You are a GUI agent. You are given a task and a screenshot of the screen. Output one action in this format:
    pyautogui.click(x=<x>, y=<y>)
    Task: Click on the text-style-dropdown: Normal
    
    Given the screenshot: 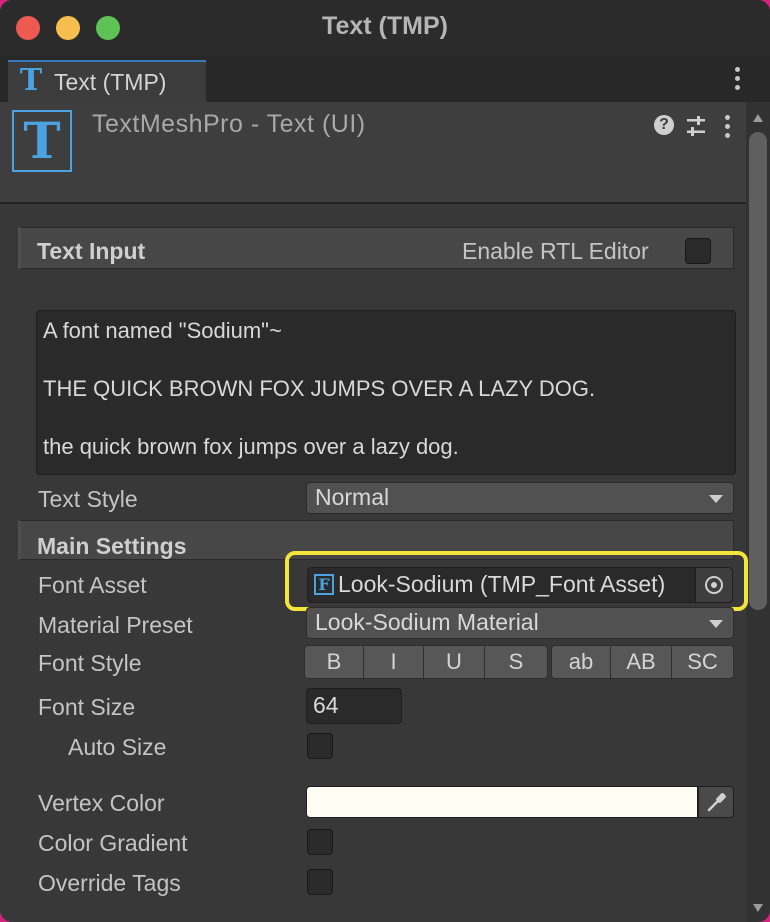 What is the action you would take?
    pyautogui.click(x=520, y=498)
    